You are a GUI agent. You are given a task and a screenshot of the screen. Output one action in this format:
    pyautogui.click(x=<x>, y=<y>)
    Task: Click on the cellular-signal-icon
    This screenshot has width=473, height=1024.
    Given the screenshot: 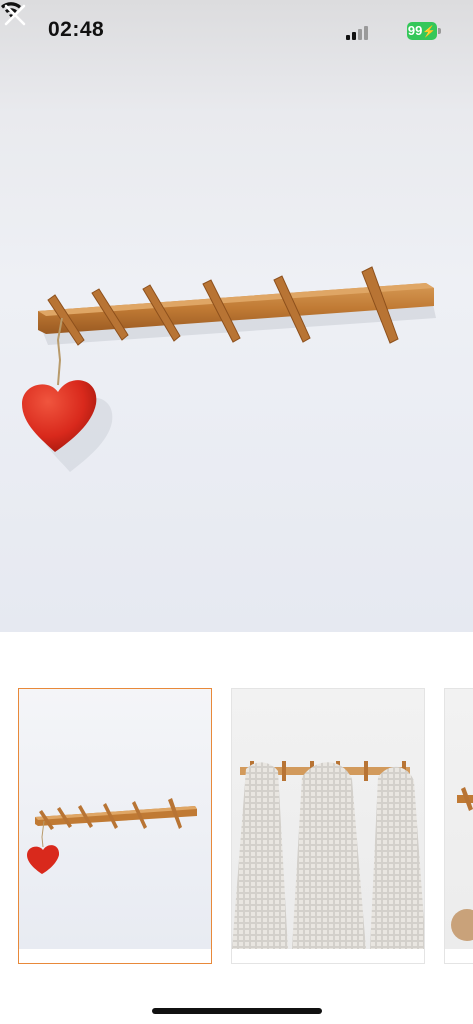 What is the action you would take?
    pyautogui.click(x=358, y=32)
    